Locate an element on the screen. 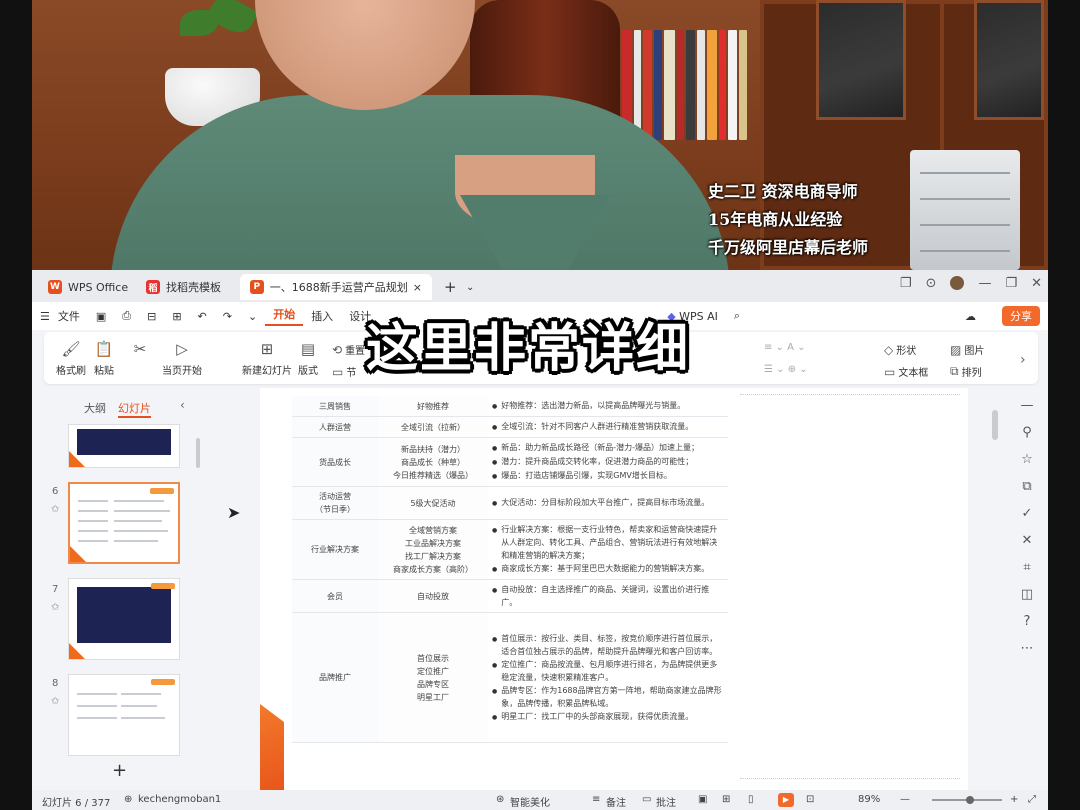  zoom-slider is located at coordinates (967, 800).